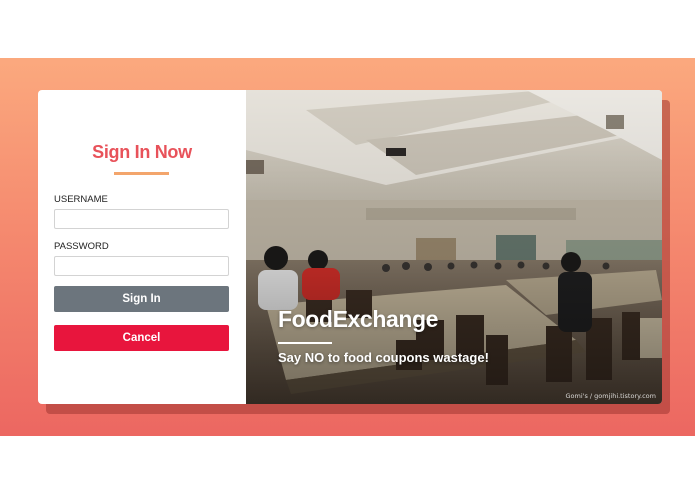 The height and width of the screenshot is (494, 695). What do you see at coordinates (383, 357) in the screenshot?
I see `hero-tagline: Say NO to food coupons wastage!` at bounding box center [383, 357].